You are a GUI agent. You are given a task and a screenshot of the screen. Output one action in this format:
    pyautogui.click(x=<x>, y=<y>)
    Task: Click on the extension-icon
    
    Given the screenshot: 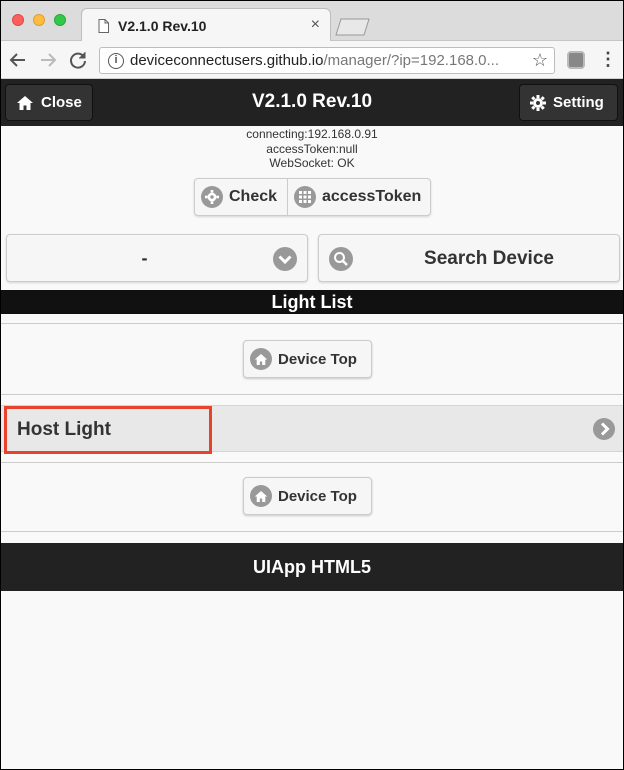 What is the action you would take?
    pyautogui.click(x=576, y=60)
    